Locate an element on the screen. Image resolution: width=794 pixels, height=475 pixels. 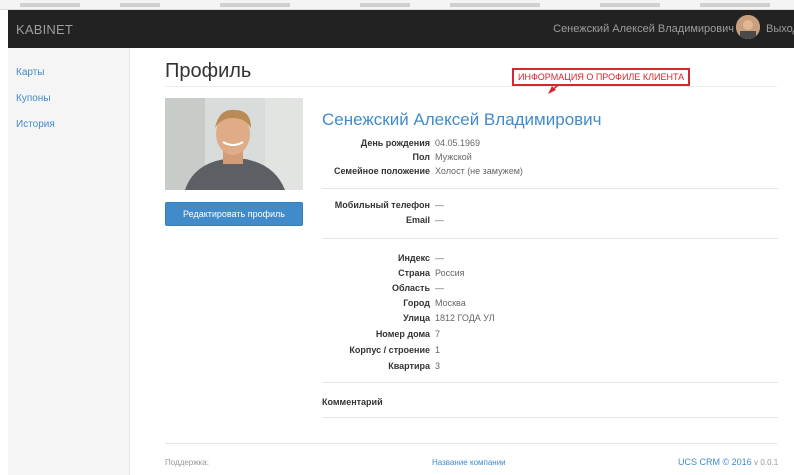
client-name: Сенежский Алексей Владимирович is located at coordinates (462, 119).